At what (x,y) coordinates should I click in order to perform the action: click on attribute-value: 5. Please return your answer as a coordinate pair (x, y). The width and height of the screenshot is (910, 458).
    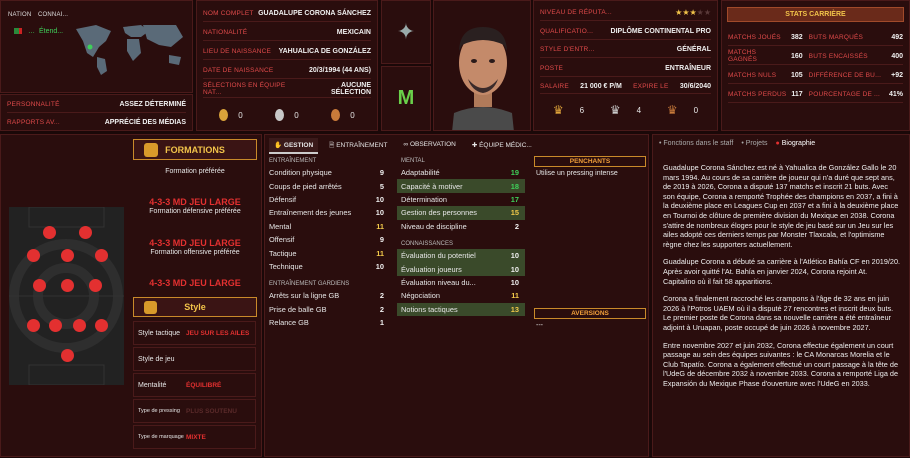
    Looking at the image, I should click on (381, 186).